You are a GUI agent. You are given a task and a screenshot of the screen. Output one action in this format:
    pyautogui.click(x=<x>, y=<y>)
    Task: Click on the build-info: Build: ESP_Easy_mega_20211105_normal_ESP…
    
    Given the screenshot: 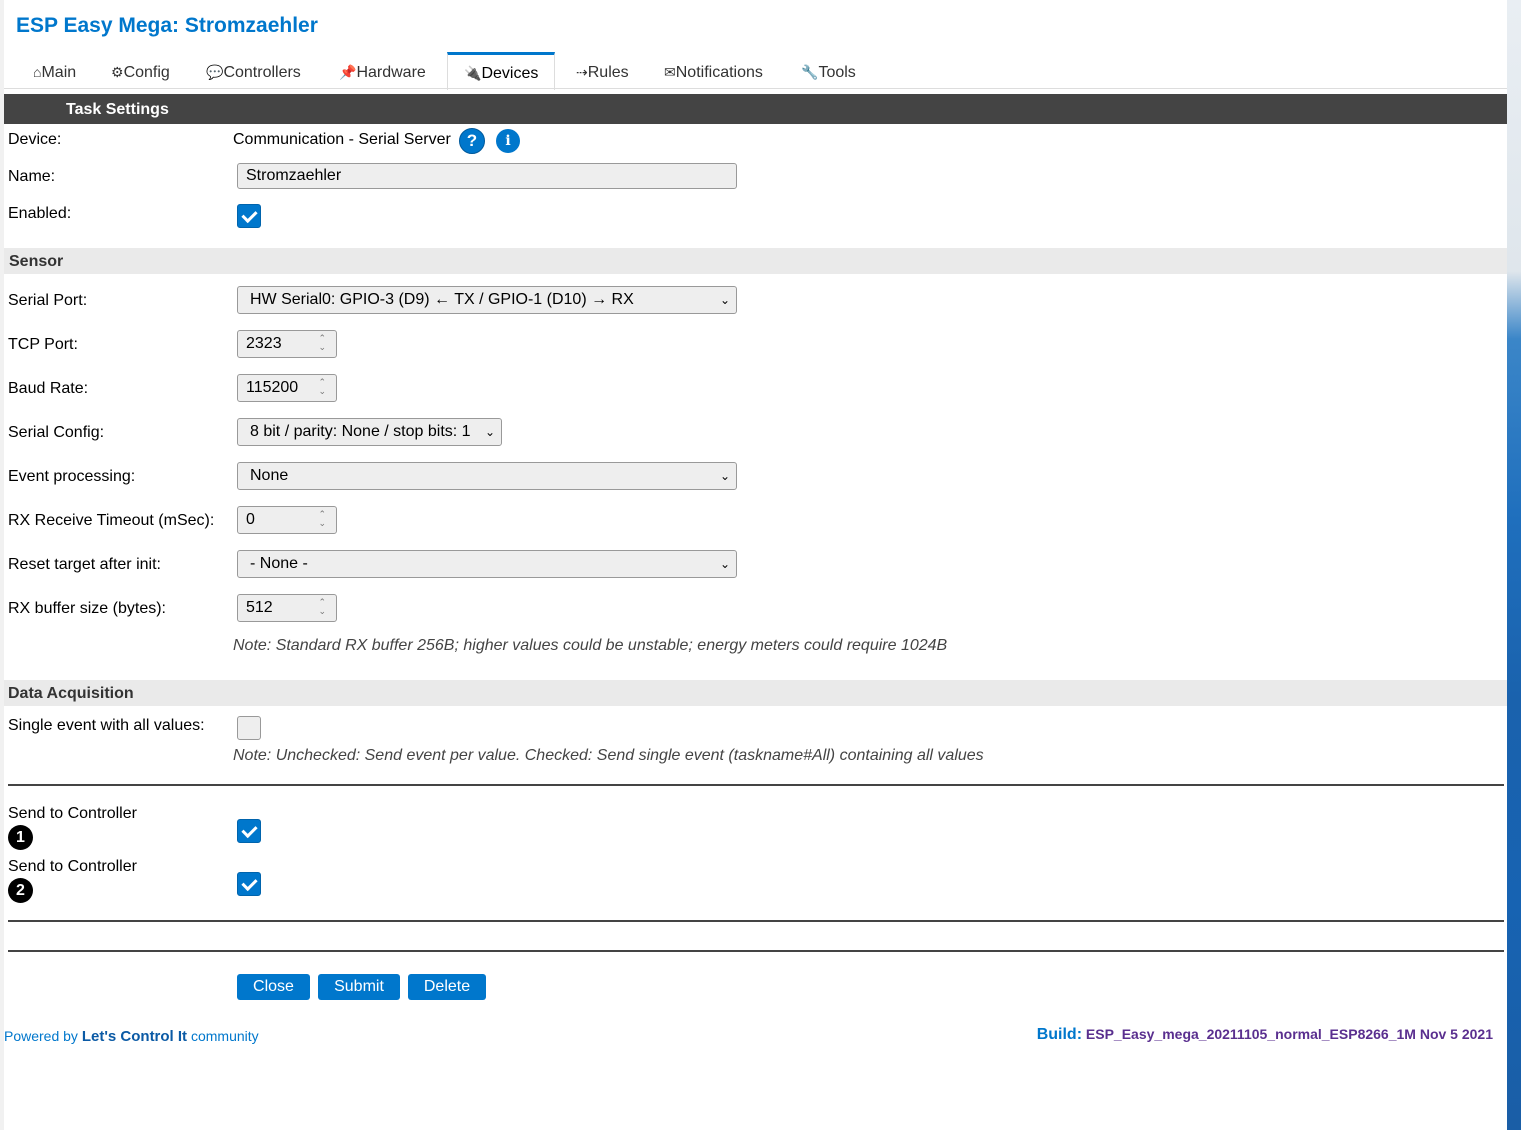 What is the action you would take?
    pyautogui.click(x=1265, y=1035)
    